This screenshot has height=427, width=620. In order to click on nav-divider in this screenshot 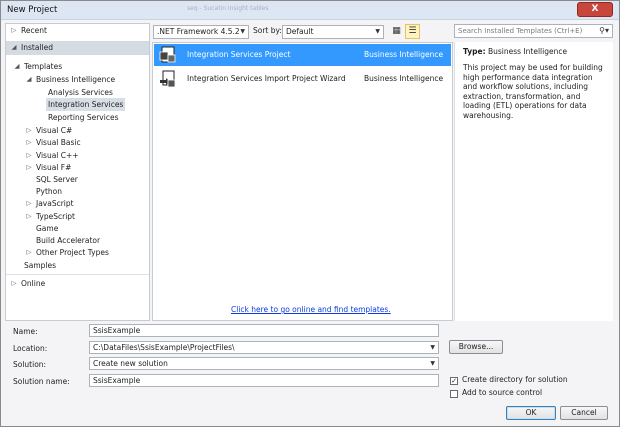, I will do `click(77, 274)`.